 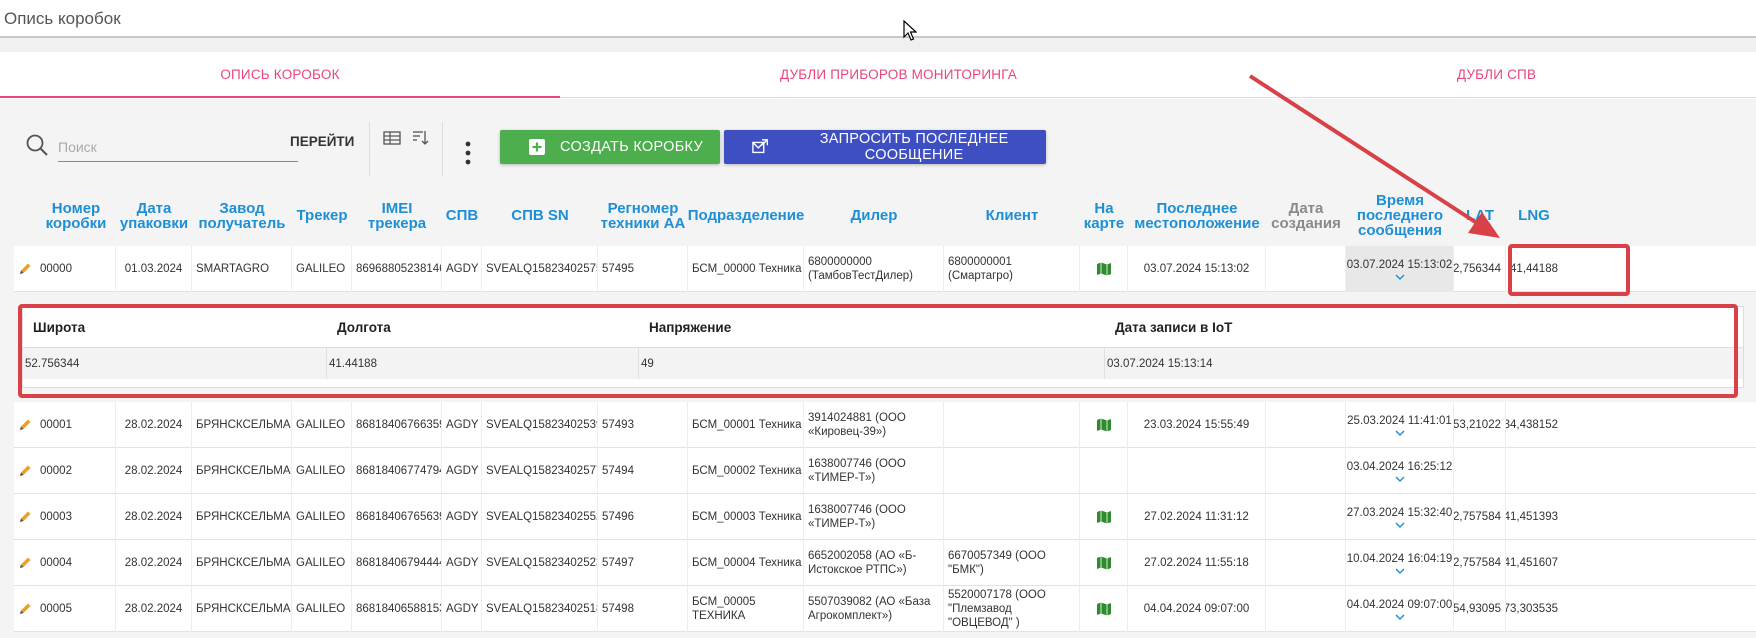 What do you see at coordinates (322, 215) in the screenshot?
I see `col-tracker: Трекер` at bounding box center [322, 215].